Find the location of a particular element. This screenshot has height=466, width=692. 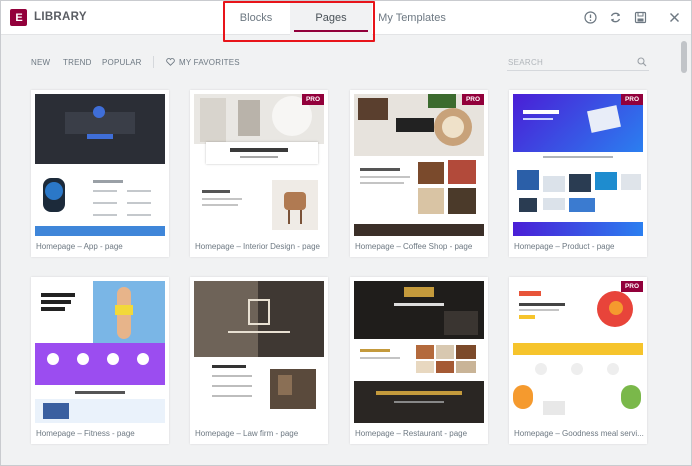

template-card-restaurant: Homepage – Restaurant - page is located at coordinates (419, 360).